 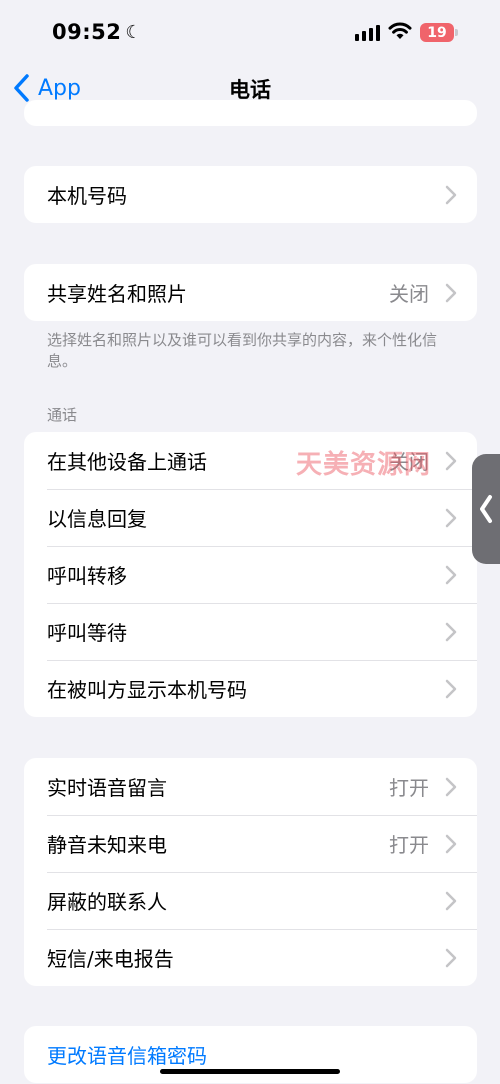 I want to click on row-label: 在其他设备上通话, so click(x=127, y=462).